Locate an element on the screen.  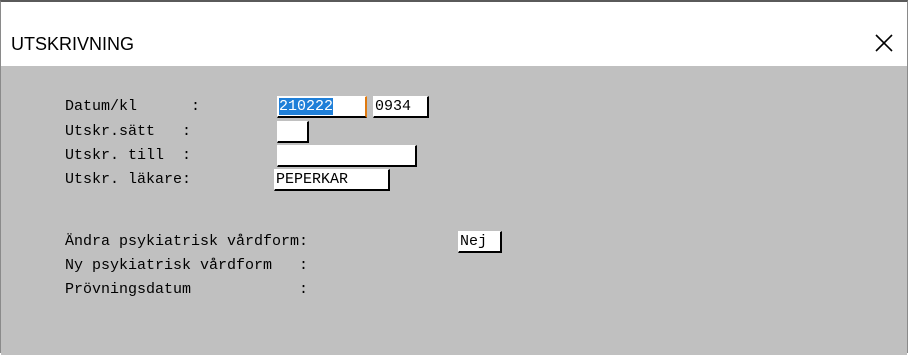
utskr-lakare-field: PEPERKAR is located at coordinates (332, 180).